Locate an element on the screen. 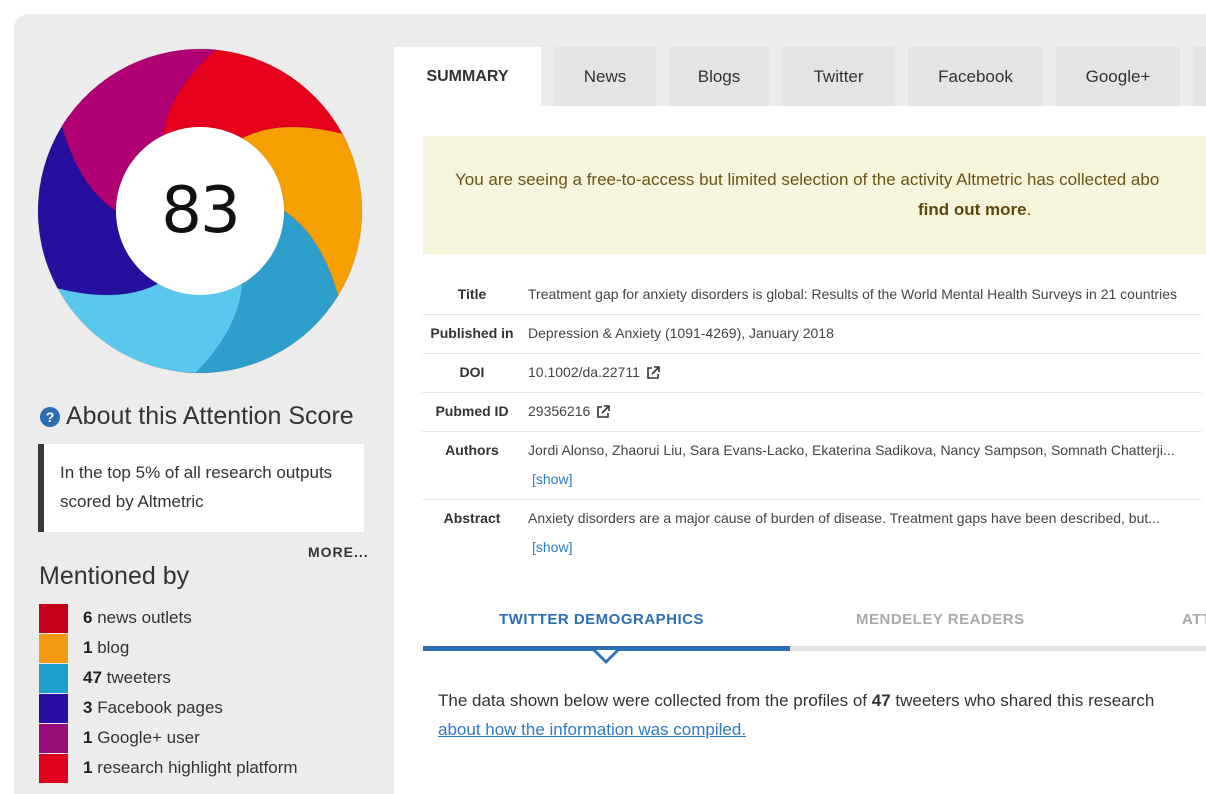 Image resolution: width=1206 pixels, height=794 pixels. tab-attention-overflow: ATT is located at coordinates (1194, 619).